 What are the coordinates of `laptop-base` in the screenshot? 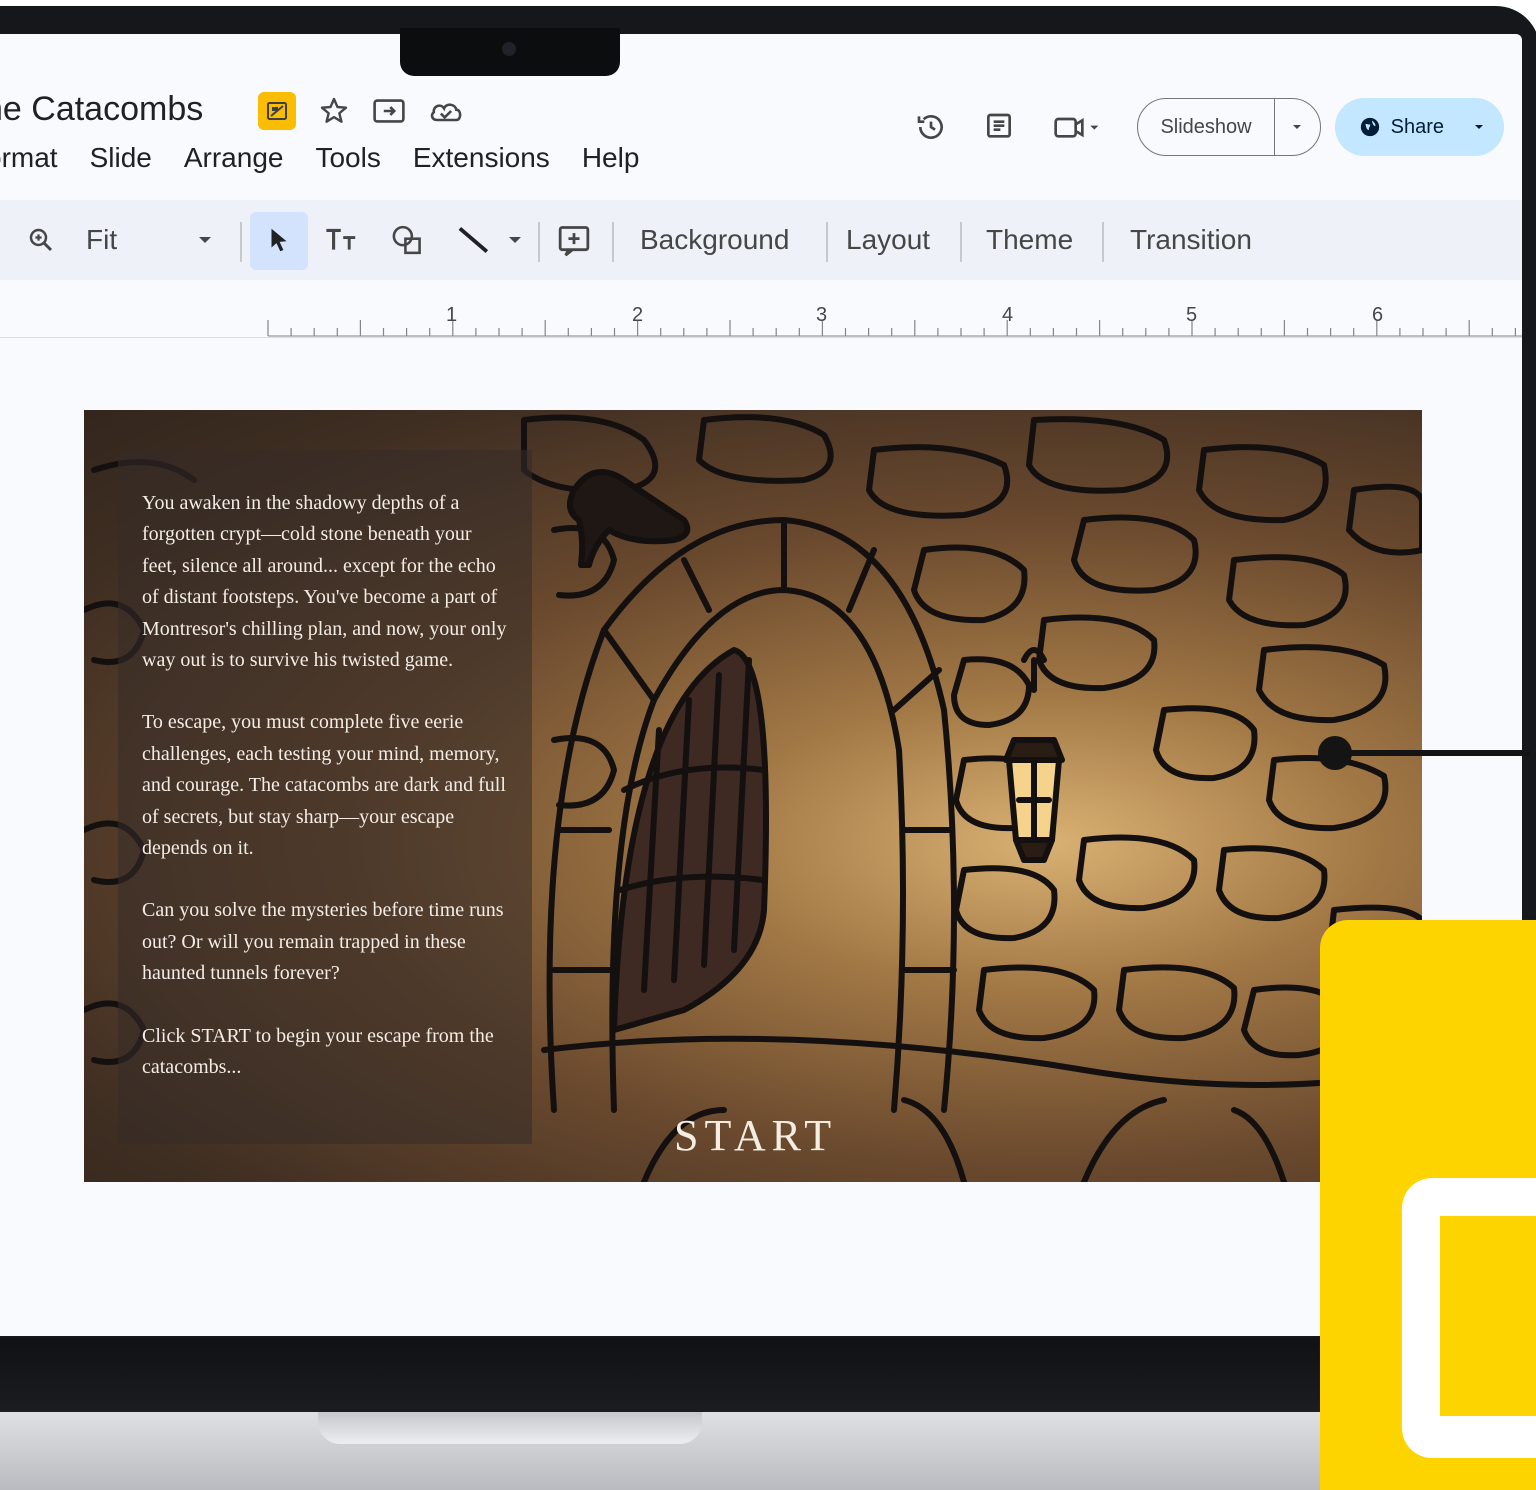 It's located at (768, 1451).